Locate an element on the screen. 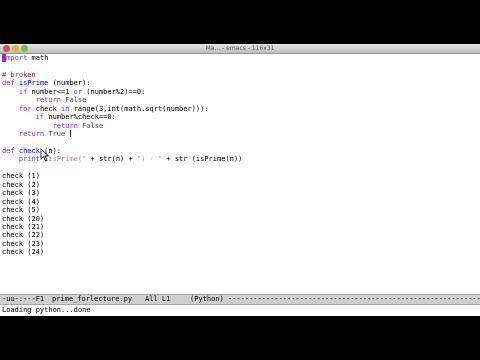  code-token: check (21) is located at coordinates (23, 227).